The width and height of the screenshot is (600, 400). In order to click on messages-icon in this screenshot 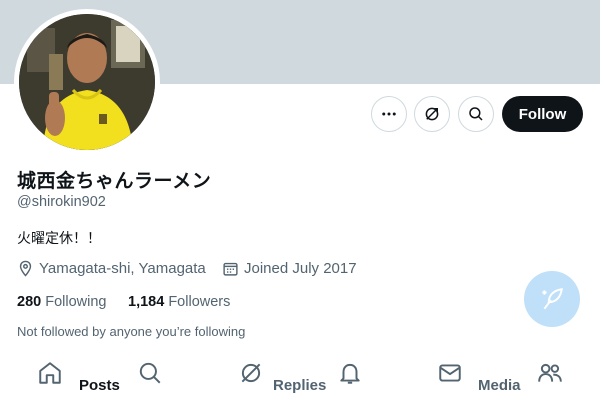, I will do `click(450, 373)`.